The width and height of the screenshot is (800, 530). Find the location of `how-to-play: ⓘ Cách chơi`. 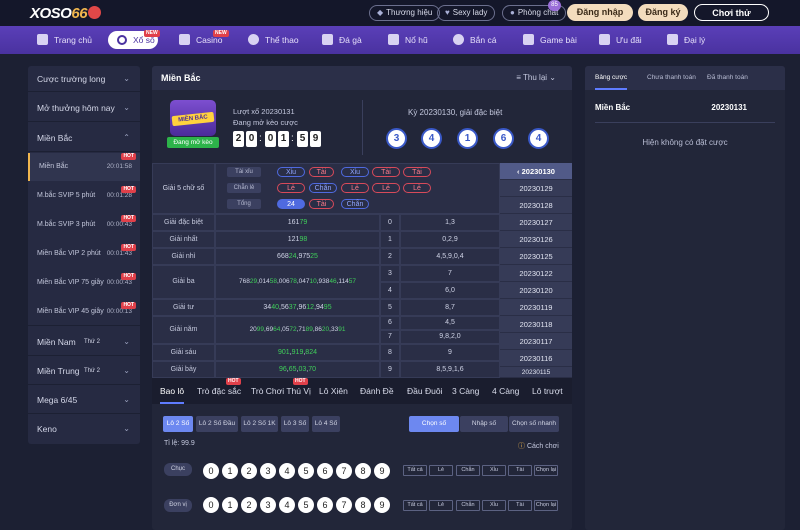

how-to-play: ⓘ Cách chơi is located at coordinates (538, 446).